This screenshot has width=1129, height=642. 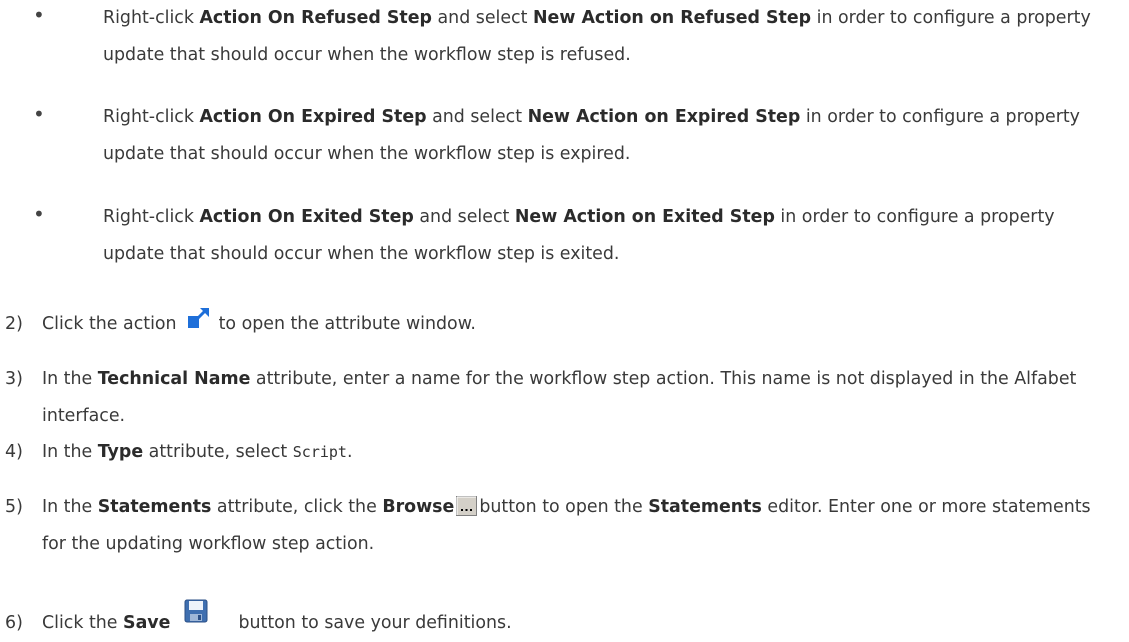 What do you see at coordinates (120, 452) in the screenshot?
I see `bold-term: Type` at bounding box center [120, 452].